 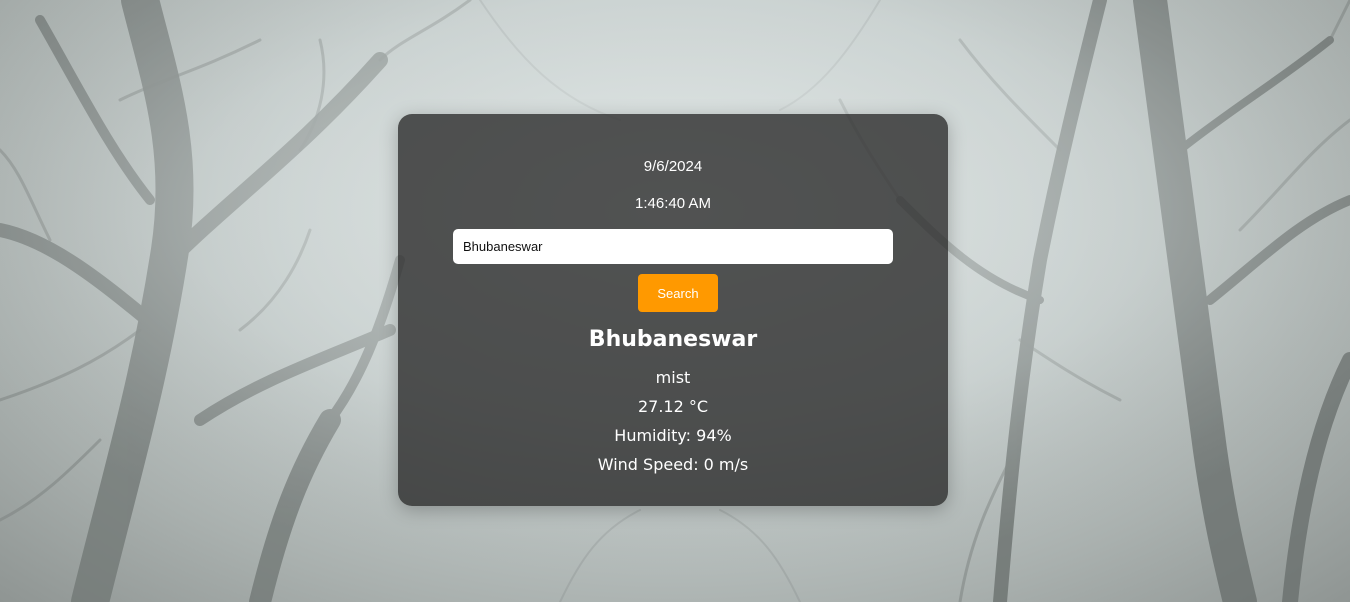 I want to click on wind-speed: Wind Speed: 0 m/s, so click(x=673, y=464).